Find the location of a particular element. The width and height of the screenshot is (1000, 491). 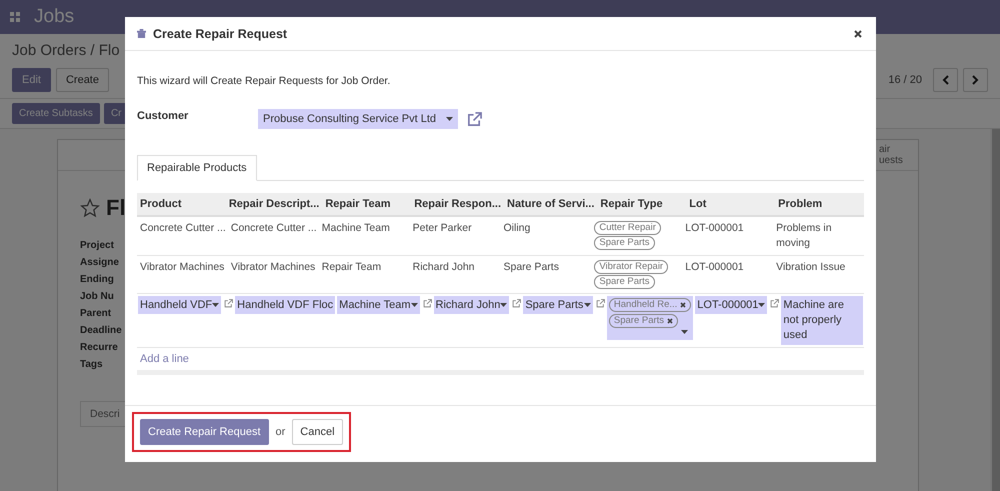

scrollbar is located at coordinates (995, 310).